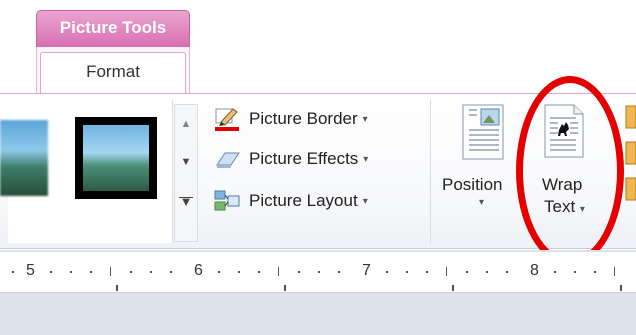 The image size is (636, 335). Describe the element at coordinates (186, 162) in the screenshot. I see `gallery-scroll-down-button: ▼` at that location.